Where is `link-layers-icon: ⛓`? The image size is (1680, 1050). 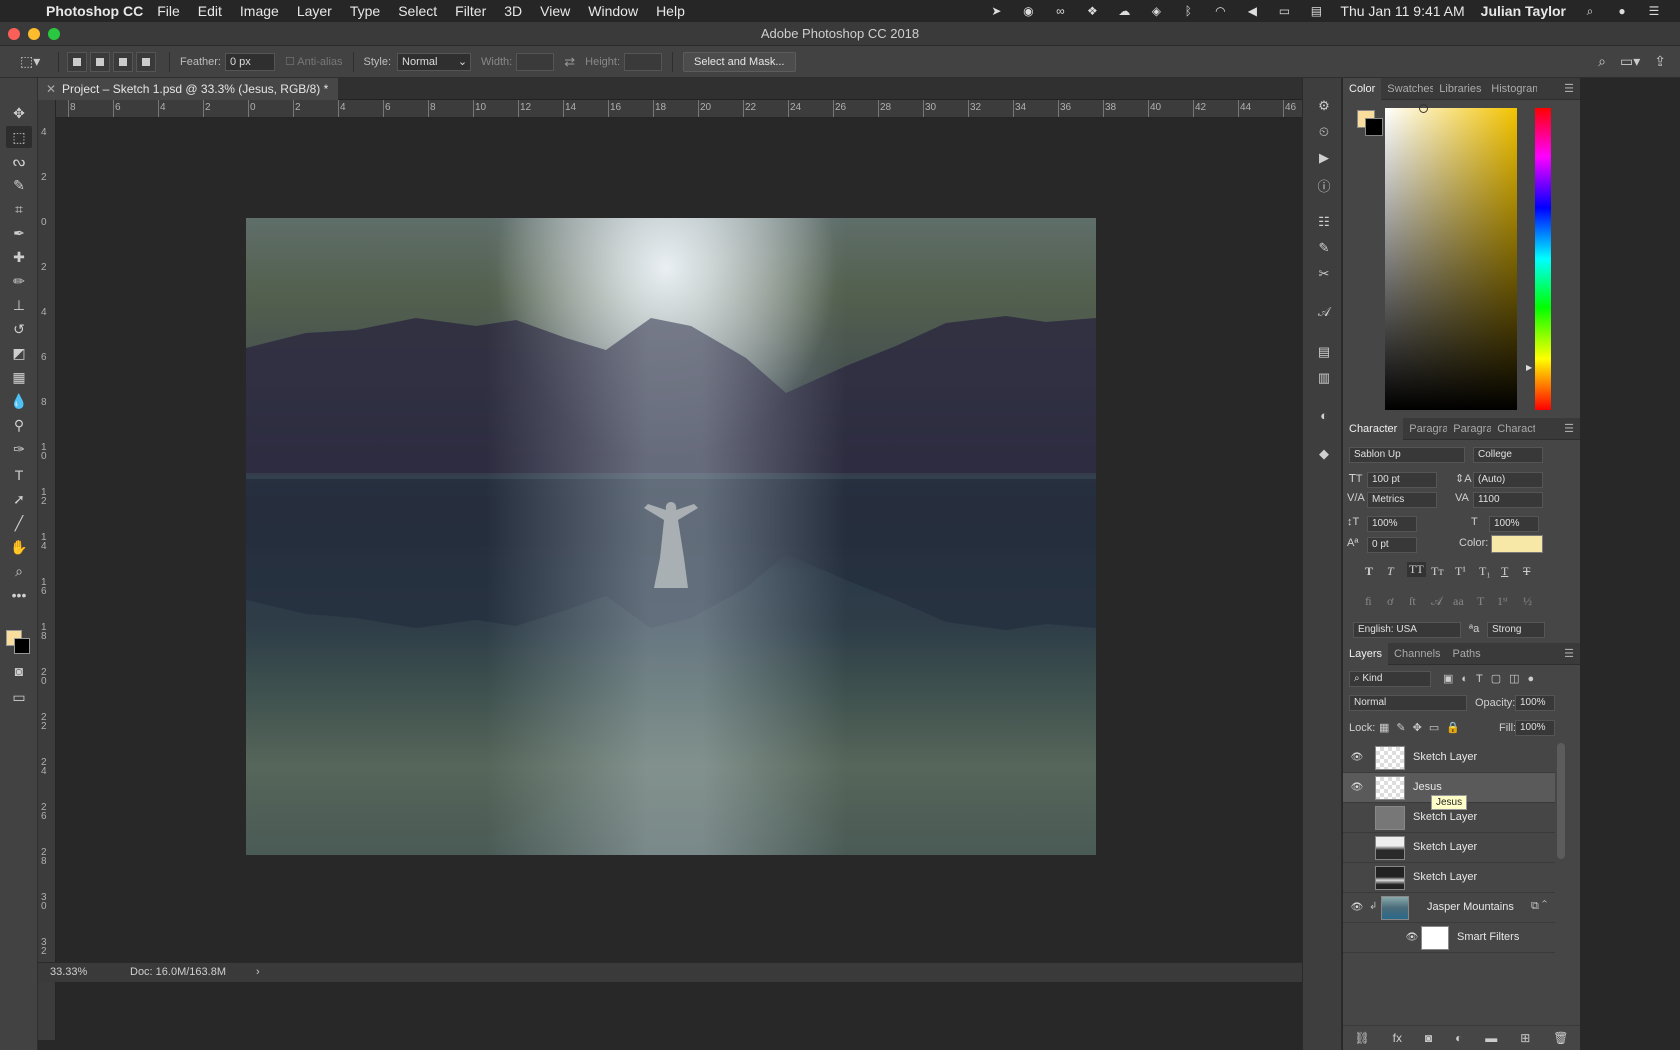
link-layers-icon: ⛓ is located at coordinates (1361, 1038).